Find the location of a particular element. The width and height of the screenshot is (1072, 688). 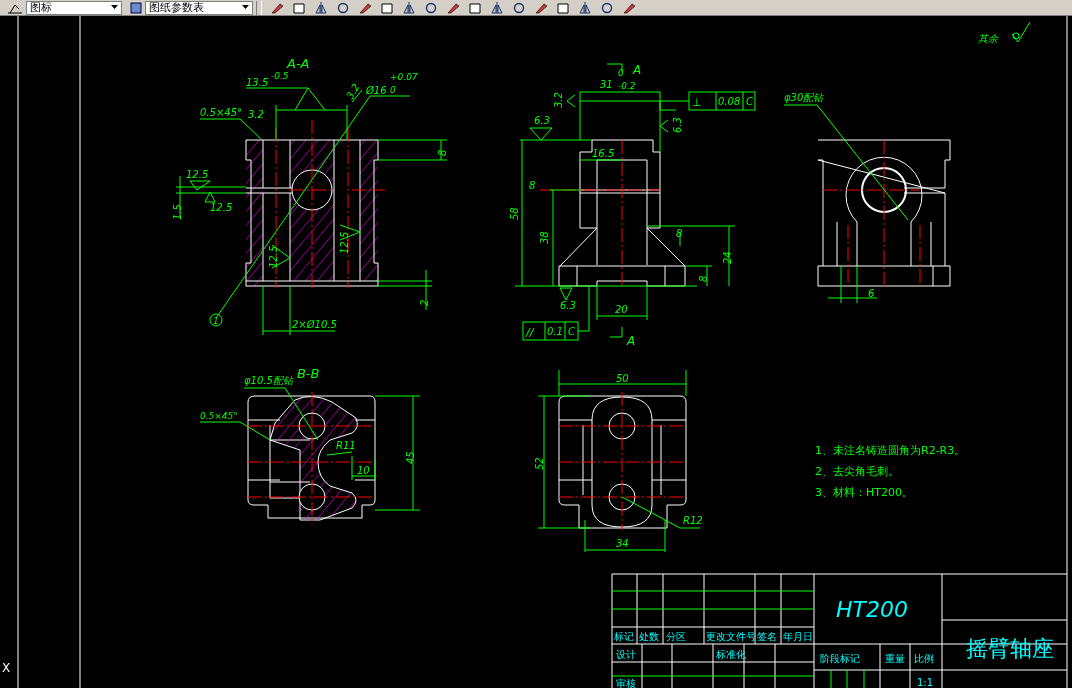

dimension-label: 50 is located at coordinates (622, 378).